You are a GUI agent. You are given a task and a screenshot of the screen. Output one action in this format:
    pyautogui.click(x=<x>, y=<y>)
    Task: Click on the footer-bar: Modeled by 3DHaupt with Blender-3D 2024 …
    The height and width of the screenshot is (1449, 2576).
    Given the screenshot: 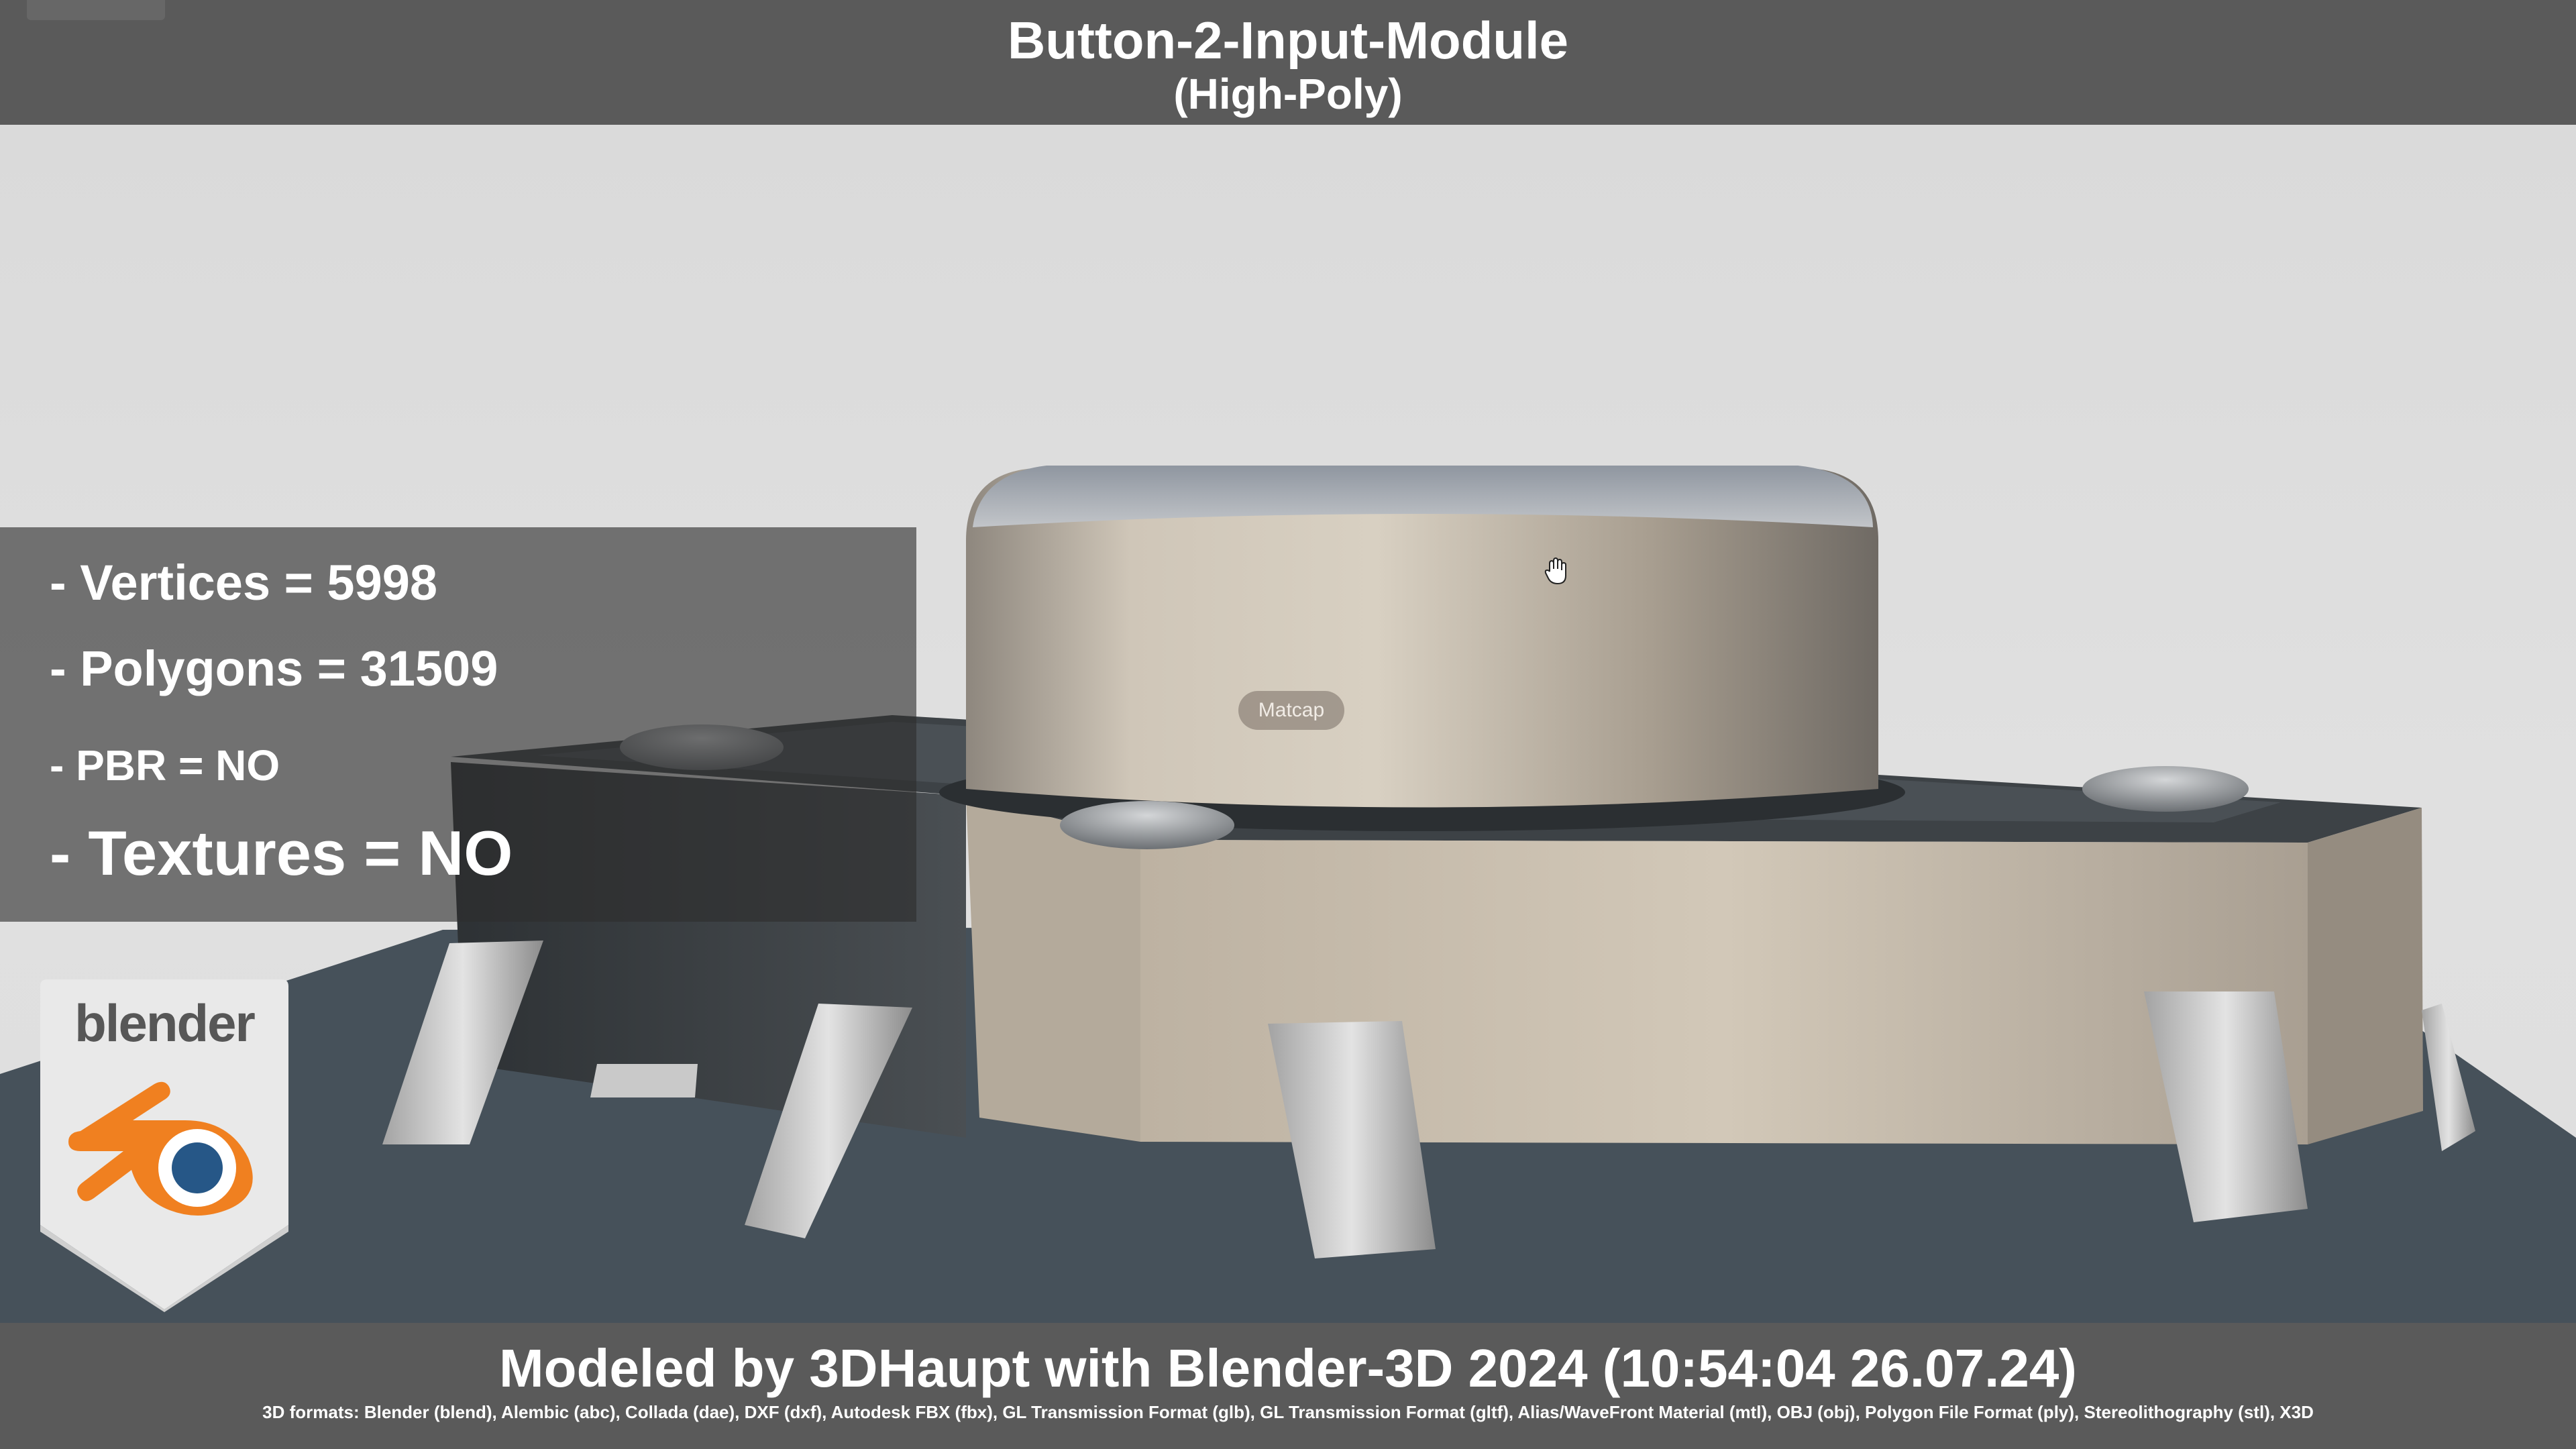 What is the action you would take?
    pyautogui.click(x=1288, y=1386)
    